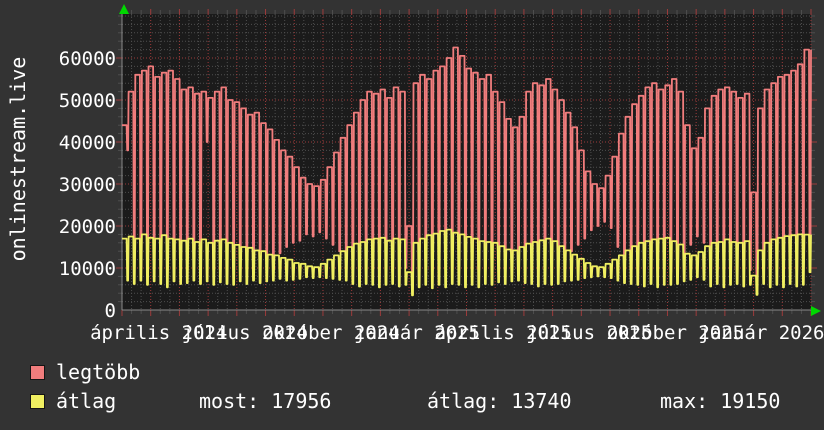 Image resolution: width=824 pixels, height=430 pixels. Describe the element at coordinates (87, 227) in the screenshot. I see `y-tick-label: 20000` at that location.